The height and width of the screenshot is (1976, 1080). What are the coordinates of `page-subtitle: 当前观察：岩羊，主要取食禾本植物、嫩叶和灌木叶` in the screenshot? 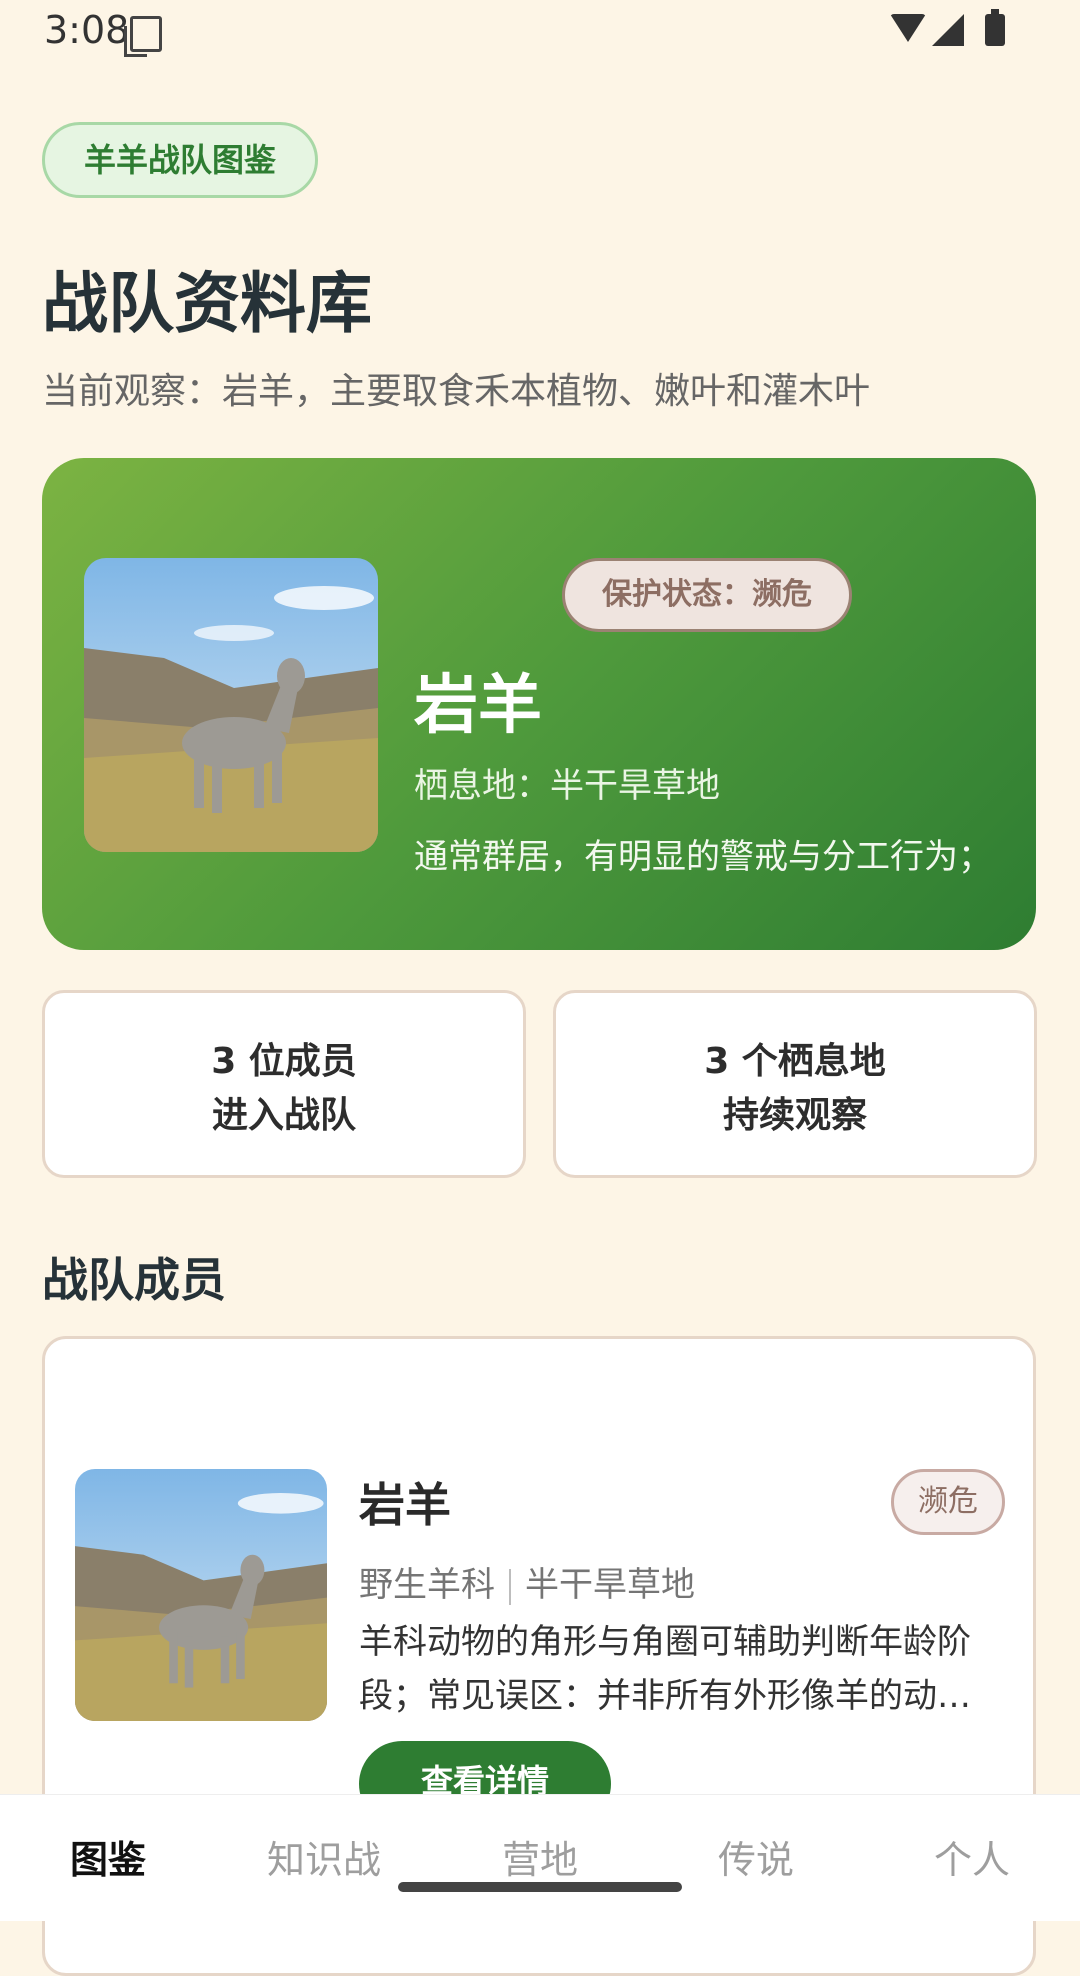 It's located at (456, 391).